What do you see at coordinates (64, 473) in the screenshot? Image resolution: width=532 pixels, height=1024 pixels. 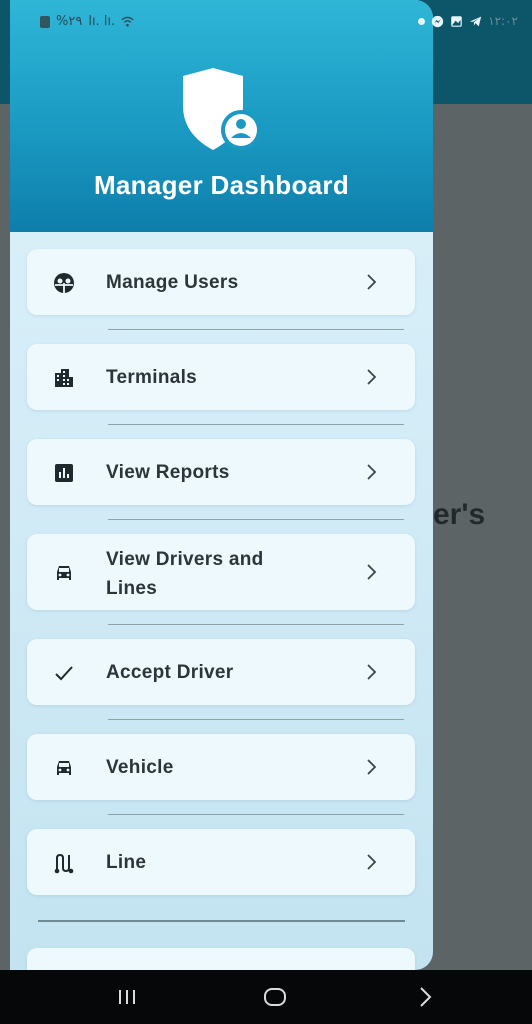 I see `reports-icon` at bounding box center [64, 473].